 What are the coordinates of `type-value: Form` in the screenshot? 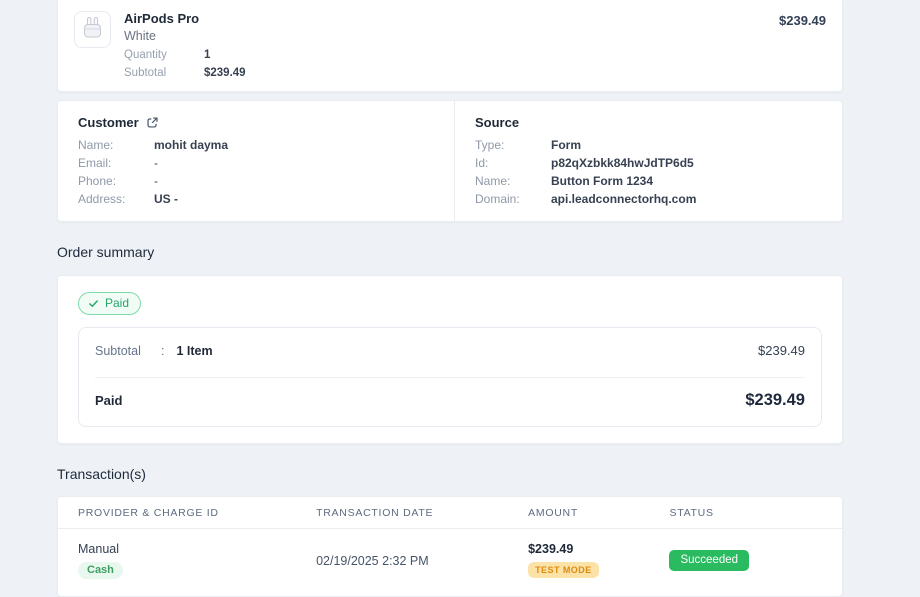 It's located at (566, 145).